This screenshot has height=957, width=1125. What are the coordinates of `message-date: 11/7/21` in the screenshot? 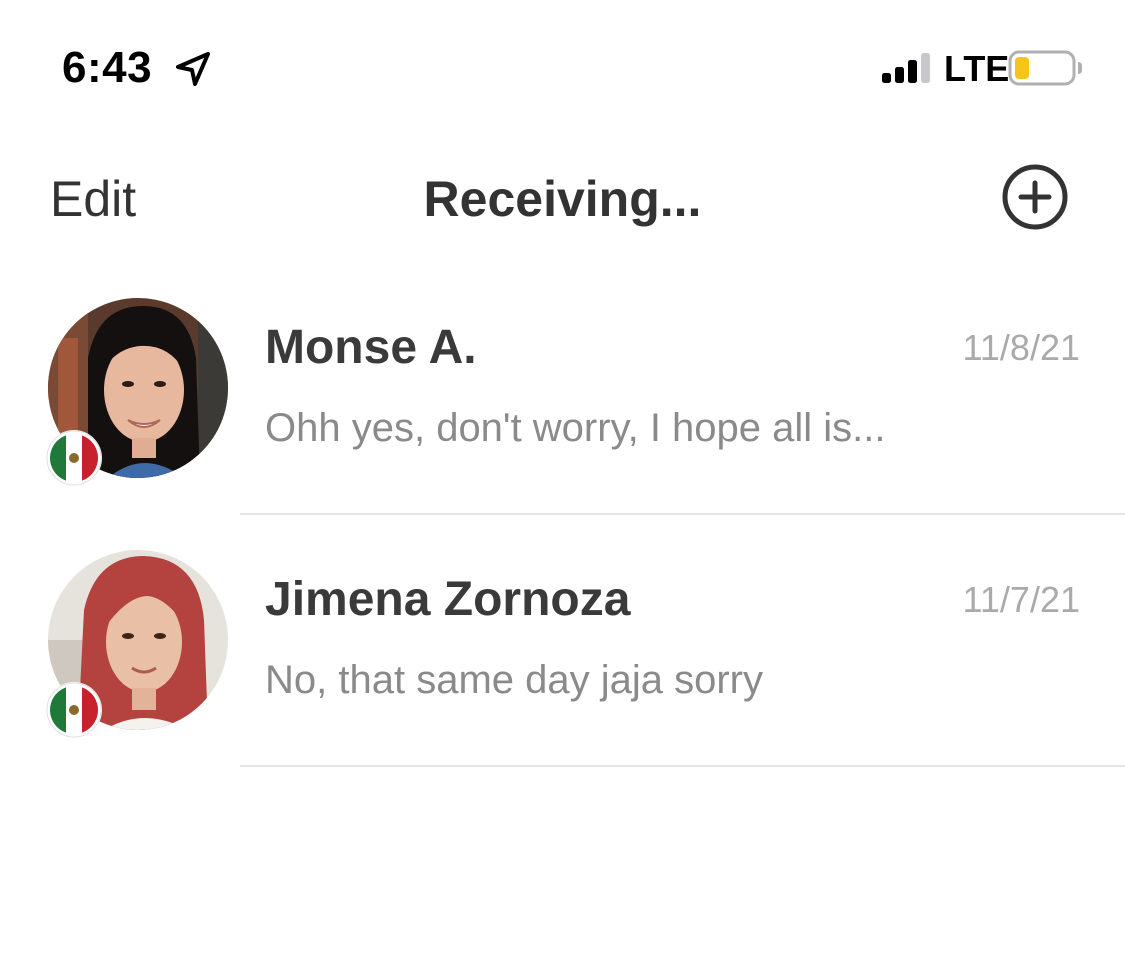 It's located at (1021, 599).